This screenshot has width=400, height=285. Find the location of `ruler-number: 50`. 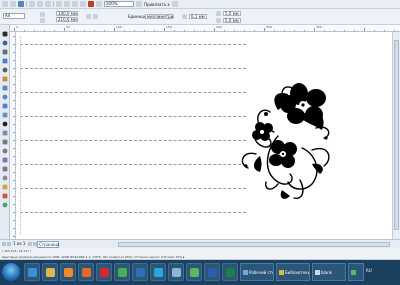

ruler-number: 50 is located at coordinates (68, 27).